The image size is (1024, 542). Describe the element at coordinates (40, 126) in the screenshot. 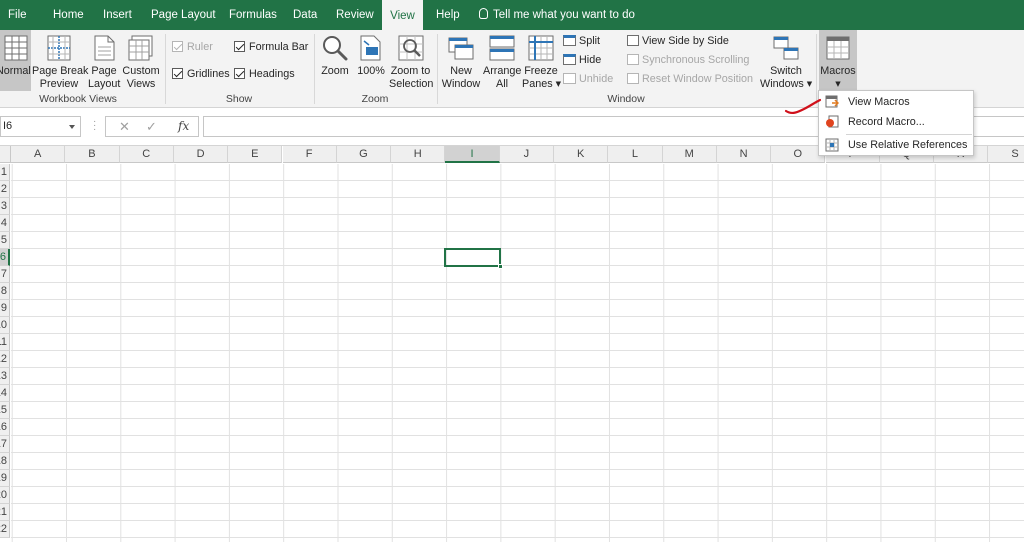

I see `name-box: I6` at that location.